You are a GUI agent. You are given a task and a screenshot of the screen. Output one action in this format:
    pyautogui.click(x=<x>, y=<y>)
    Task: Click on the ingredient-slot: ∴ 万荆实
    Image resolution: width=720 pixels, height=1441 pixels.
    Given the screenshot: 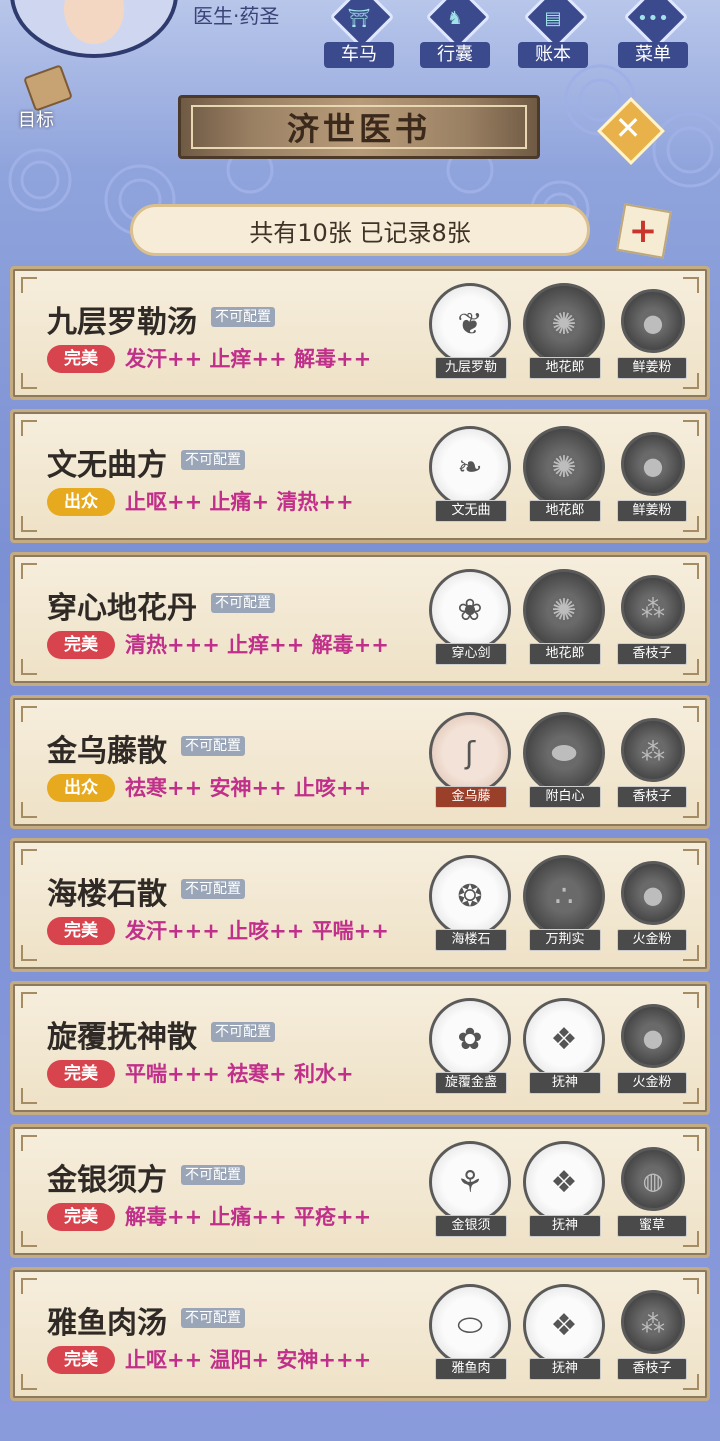 What is the action you would take?
    pyautogui.click(x=564, y=905)
    